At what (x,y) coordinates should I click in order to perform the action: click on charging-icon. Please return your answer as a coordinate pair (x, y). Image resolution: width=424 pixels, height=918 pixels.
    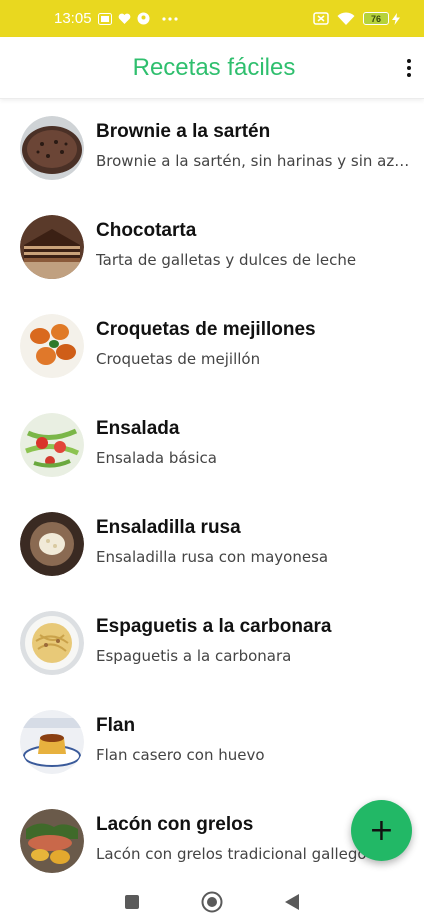
    Looking at the image, I should click on (396, 18).